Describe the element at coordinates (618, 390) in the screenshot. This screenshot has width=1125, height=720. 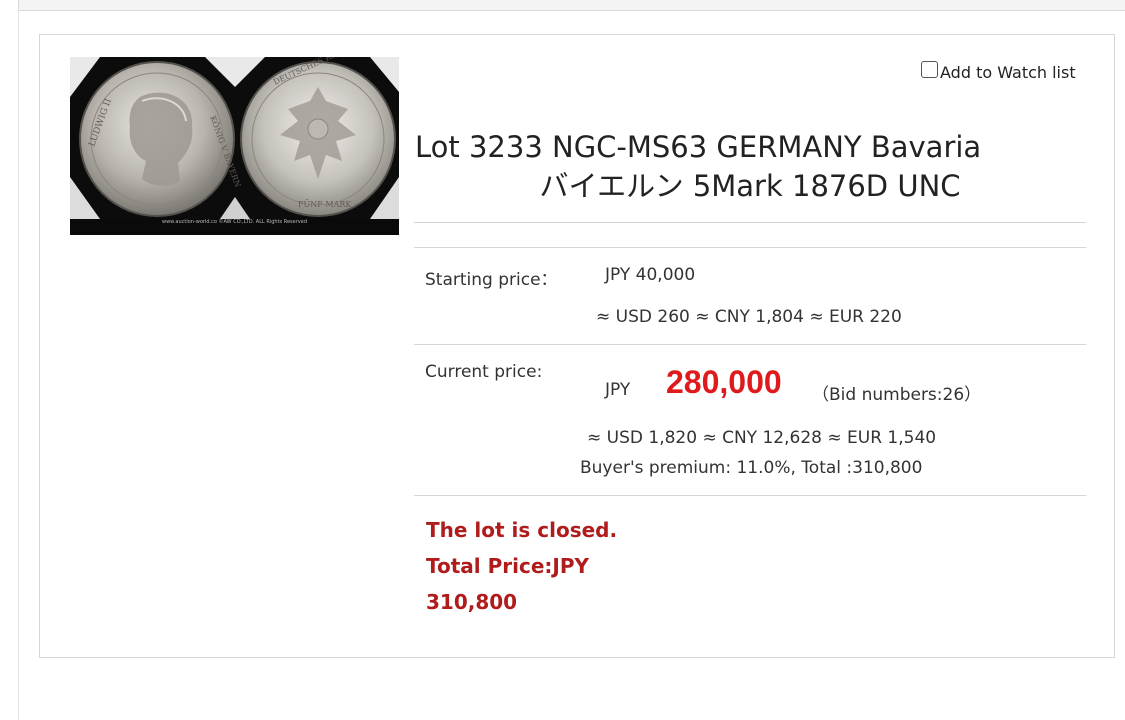
I see `current-price-currency: JPY` at that location.